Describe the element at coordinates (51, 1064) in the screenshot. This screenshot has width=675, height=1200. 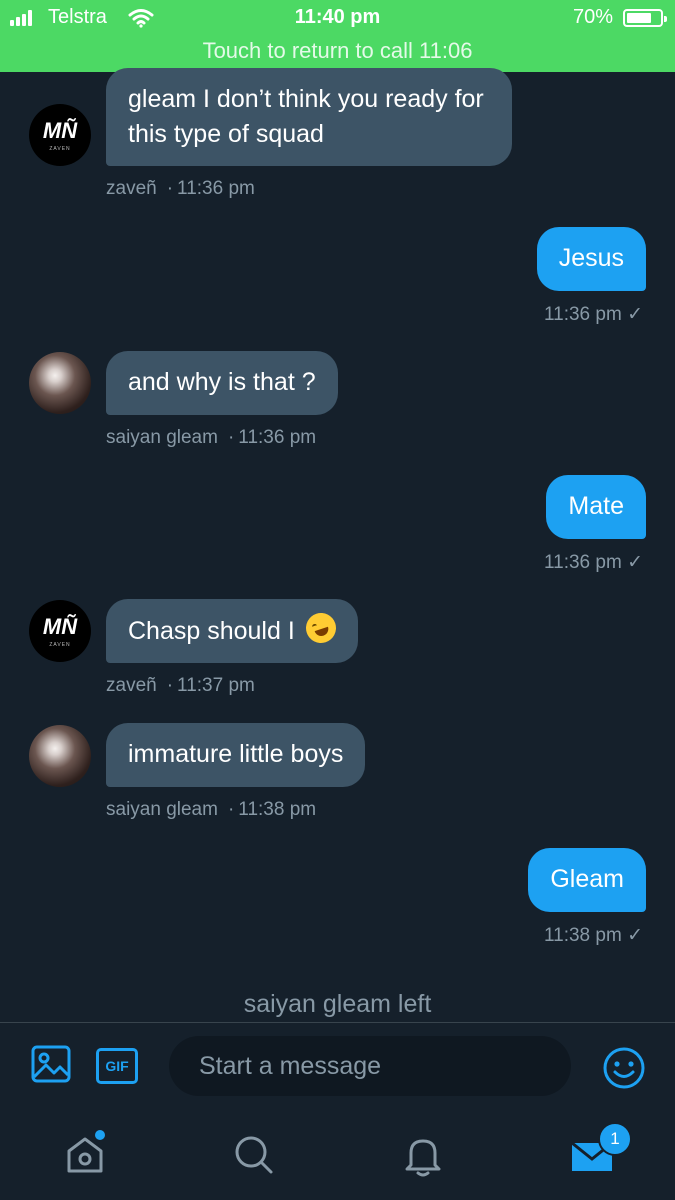
I see `image-icon` at that location.